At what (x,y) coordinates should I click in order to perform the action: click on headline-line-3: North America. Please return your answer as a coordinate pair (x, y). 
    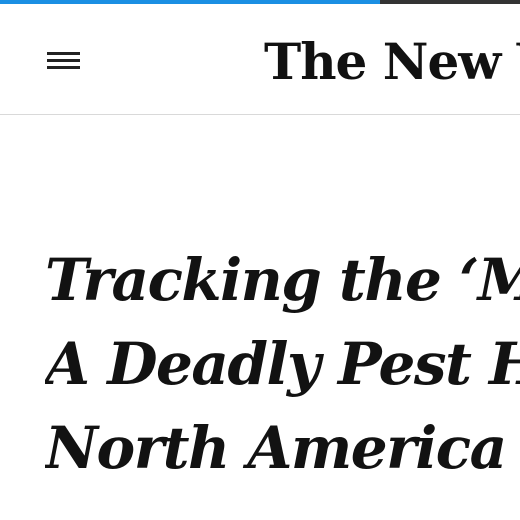
    Looking at the image, I should click on (276, 448).